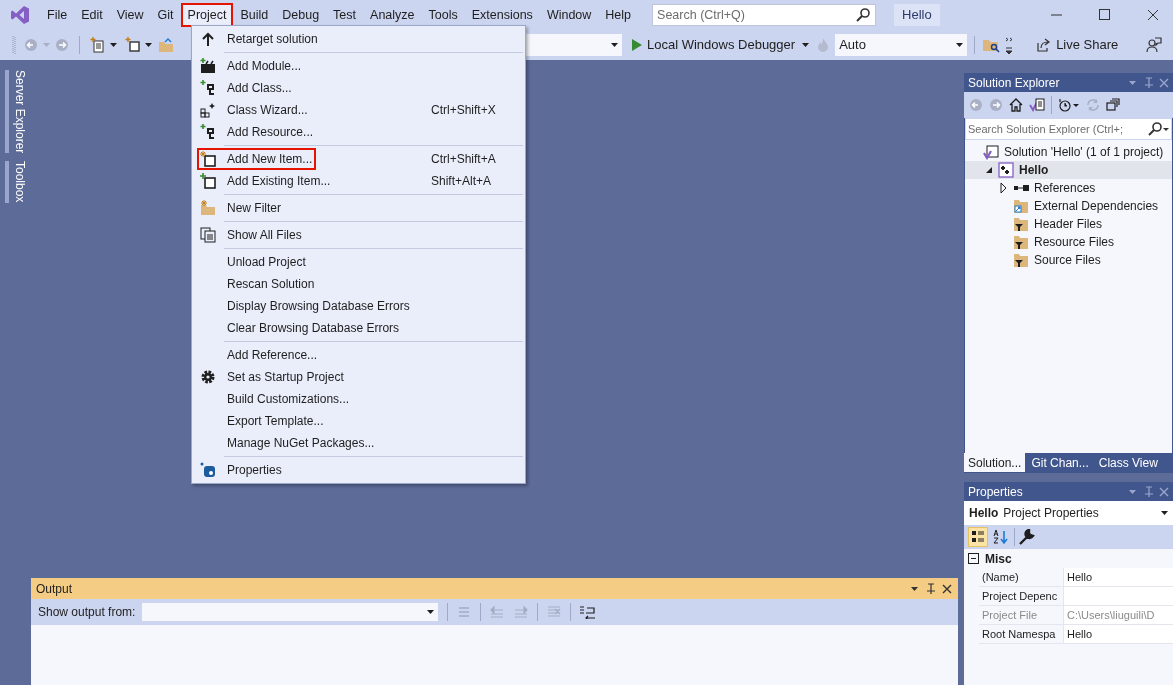  What do you see at coordinates (443, 15) in the screenshot?
I see `menu-item: Tools` at bounding box center [443, 15].